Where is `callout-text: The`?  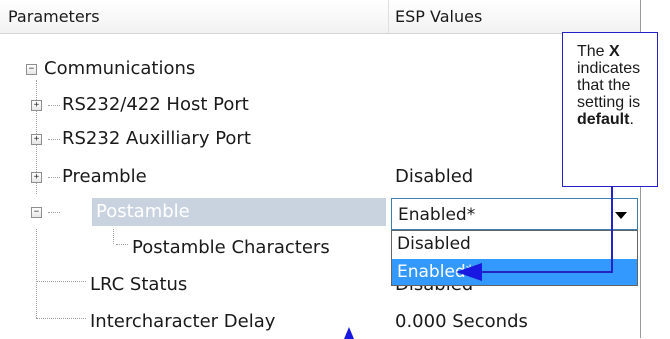 callout-text: The is located at coordinates (591, 51).